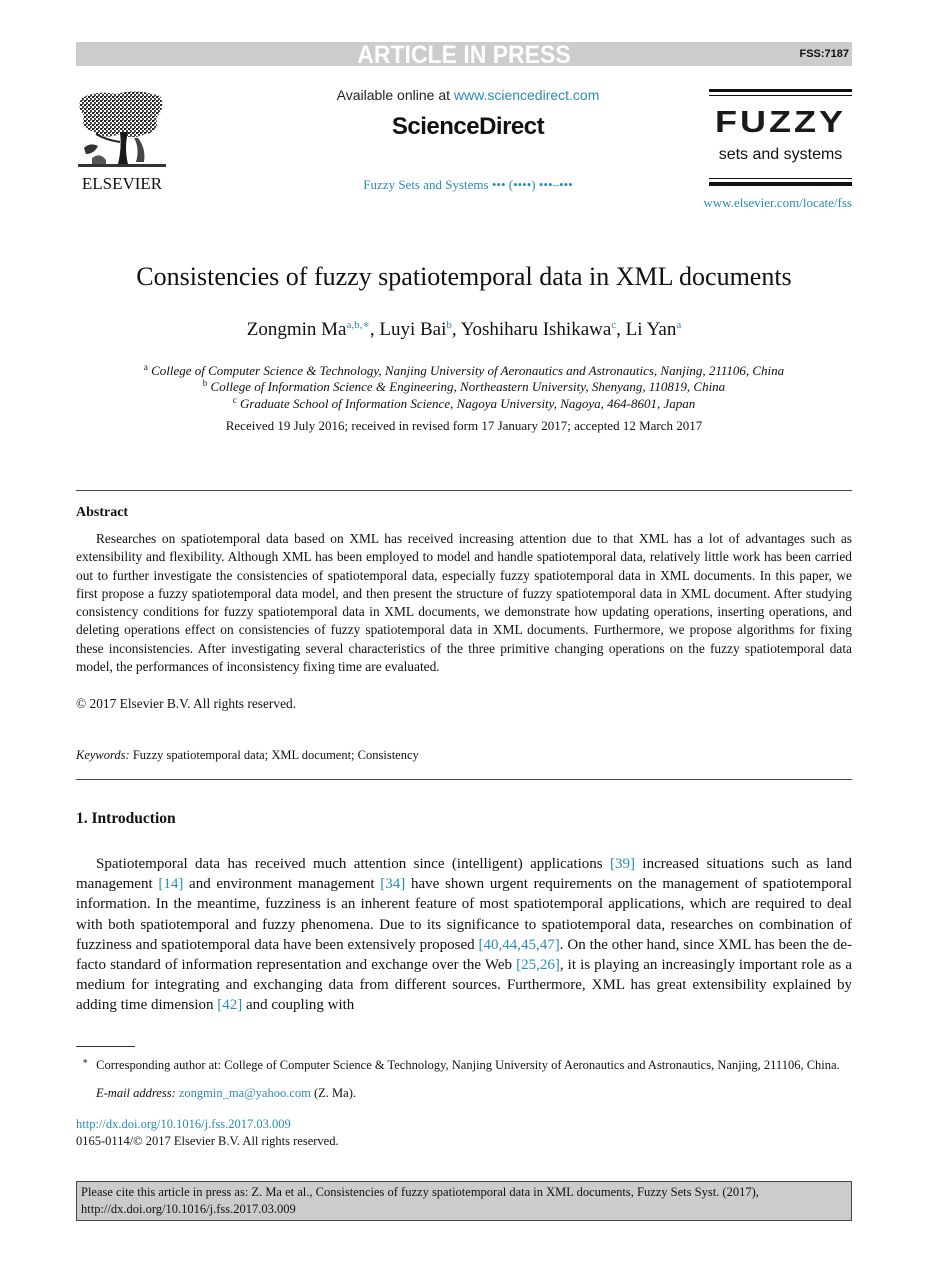  I want to click on author-name: Li Yan, so click(651, 329).